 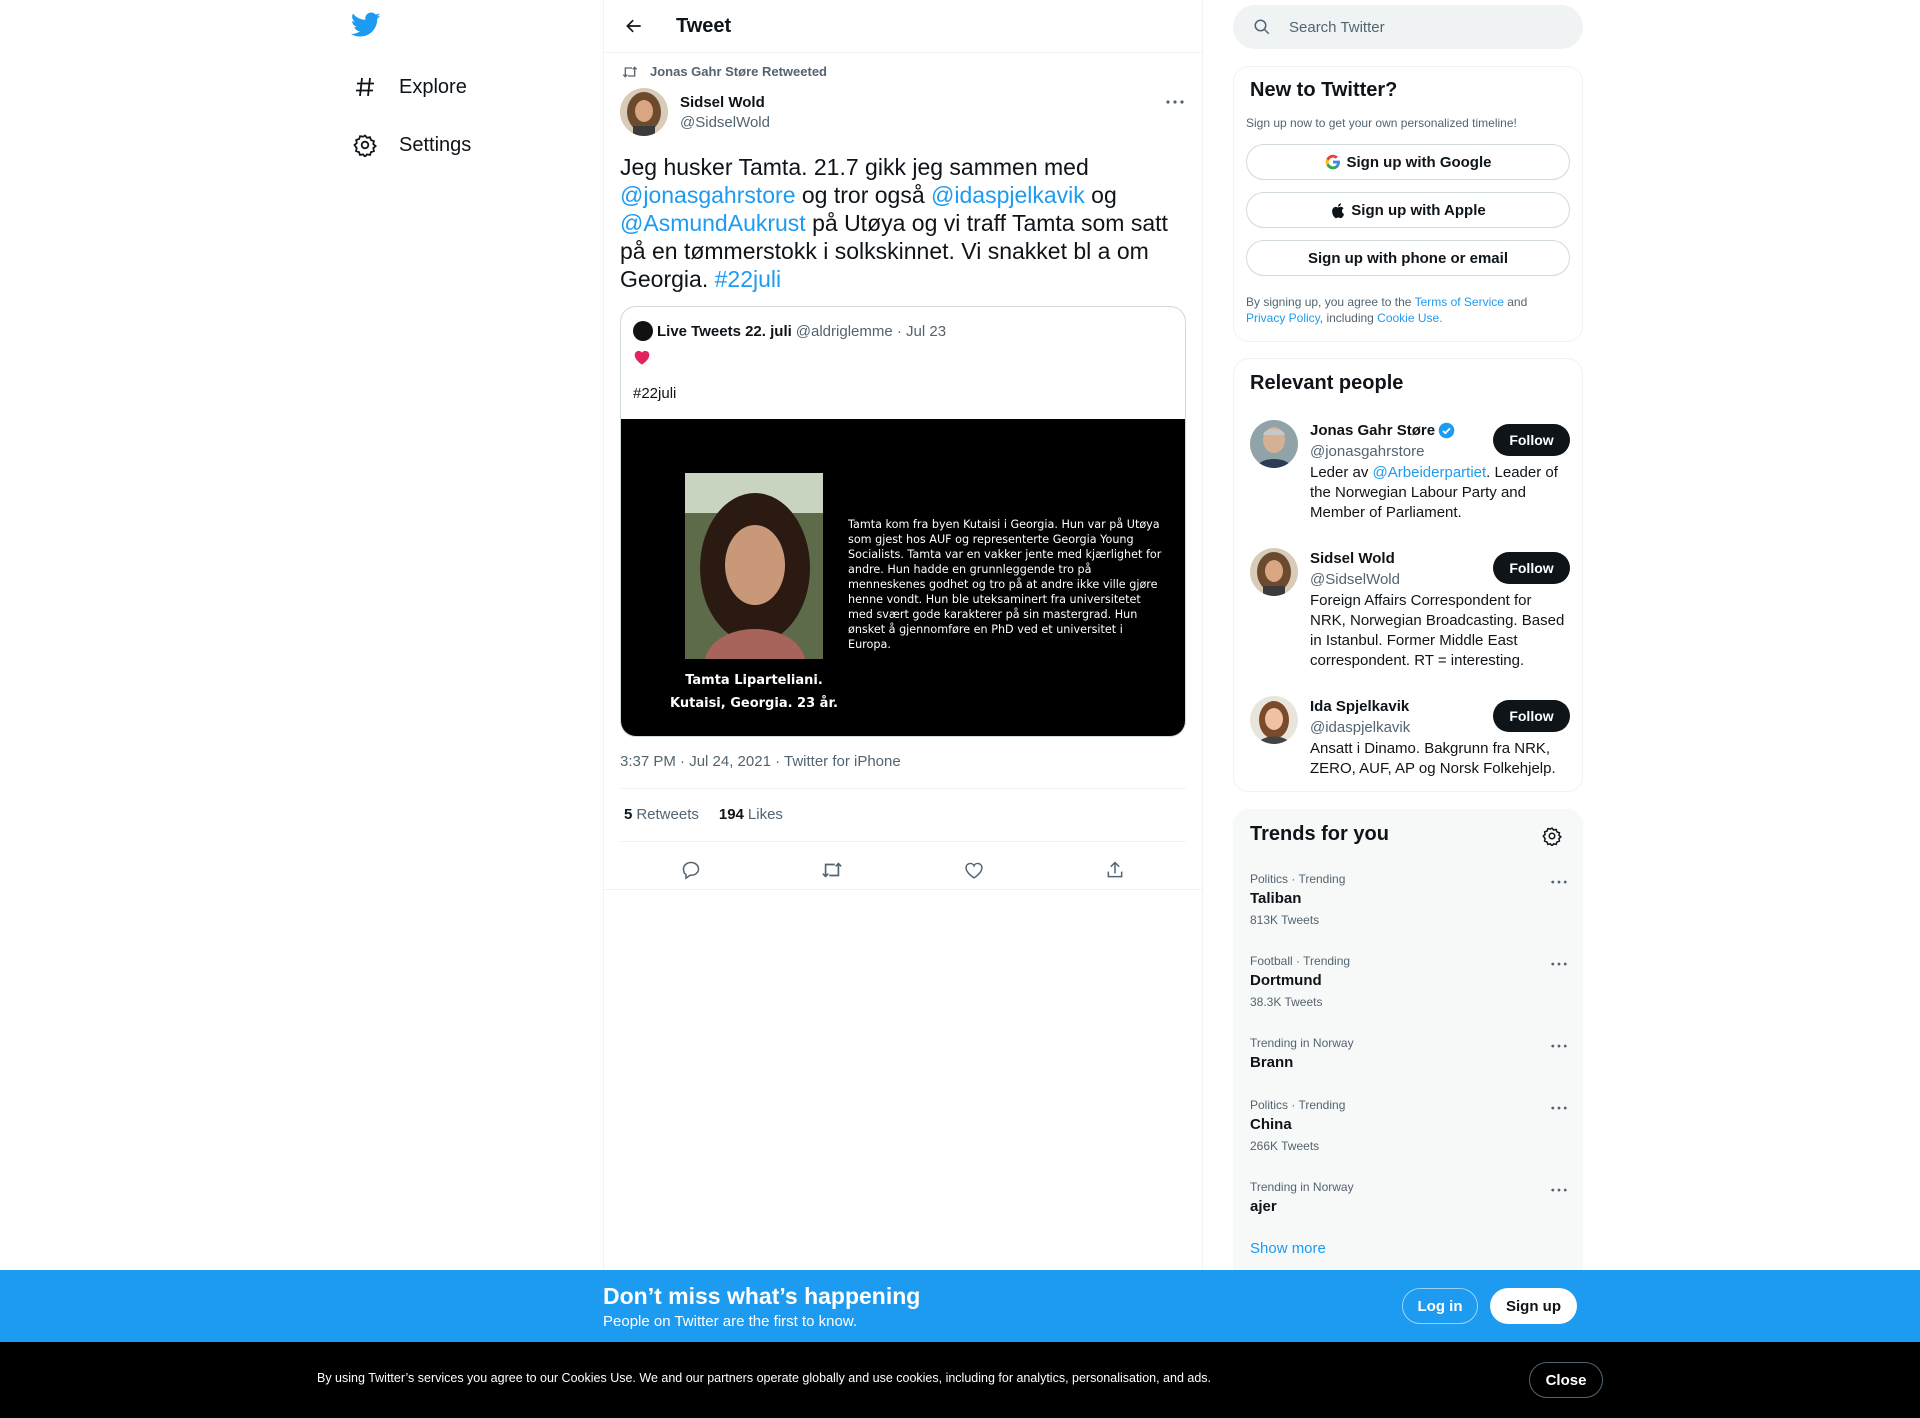 What do you see at coordinates (1409, 318) in the screenshot?
I see `cookie-use-link: Cookie Use.` at bounding box center [1409, 318].